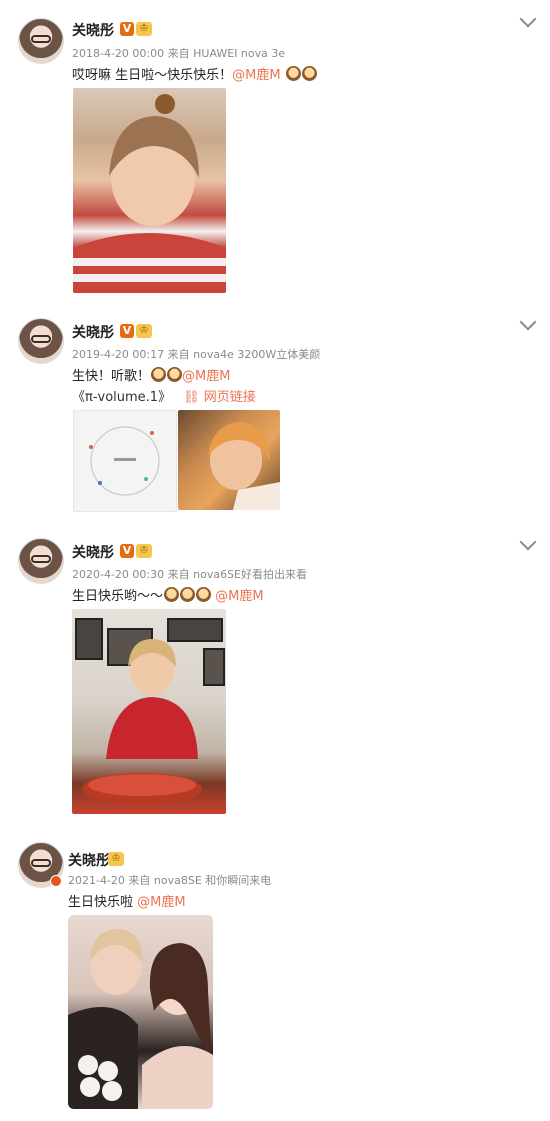 This screenshot has width=550, height=1121. Describe the element at coordinates (121, 397) in the screenshot. I see `album-title: 《π-volume.1》` at that location.